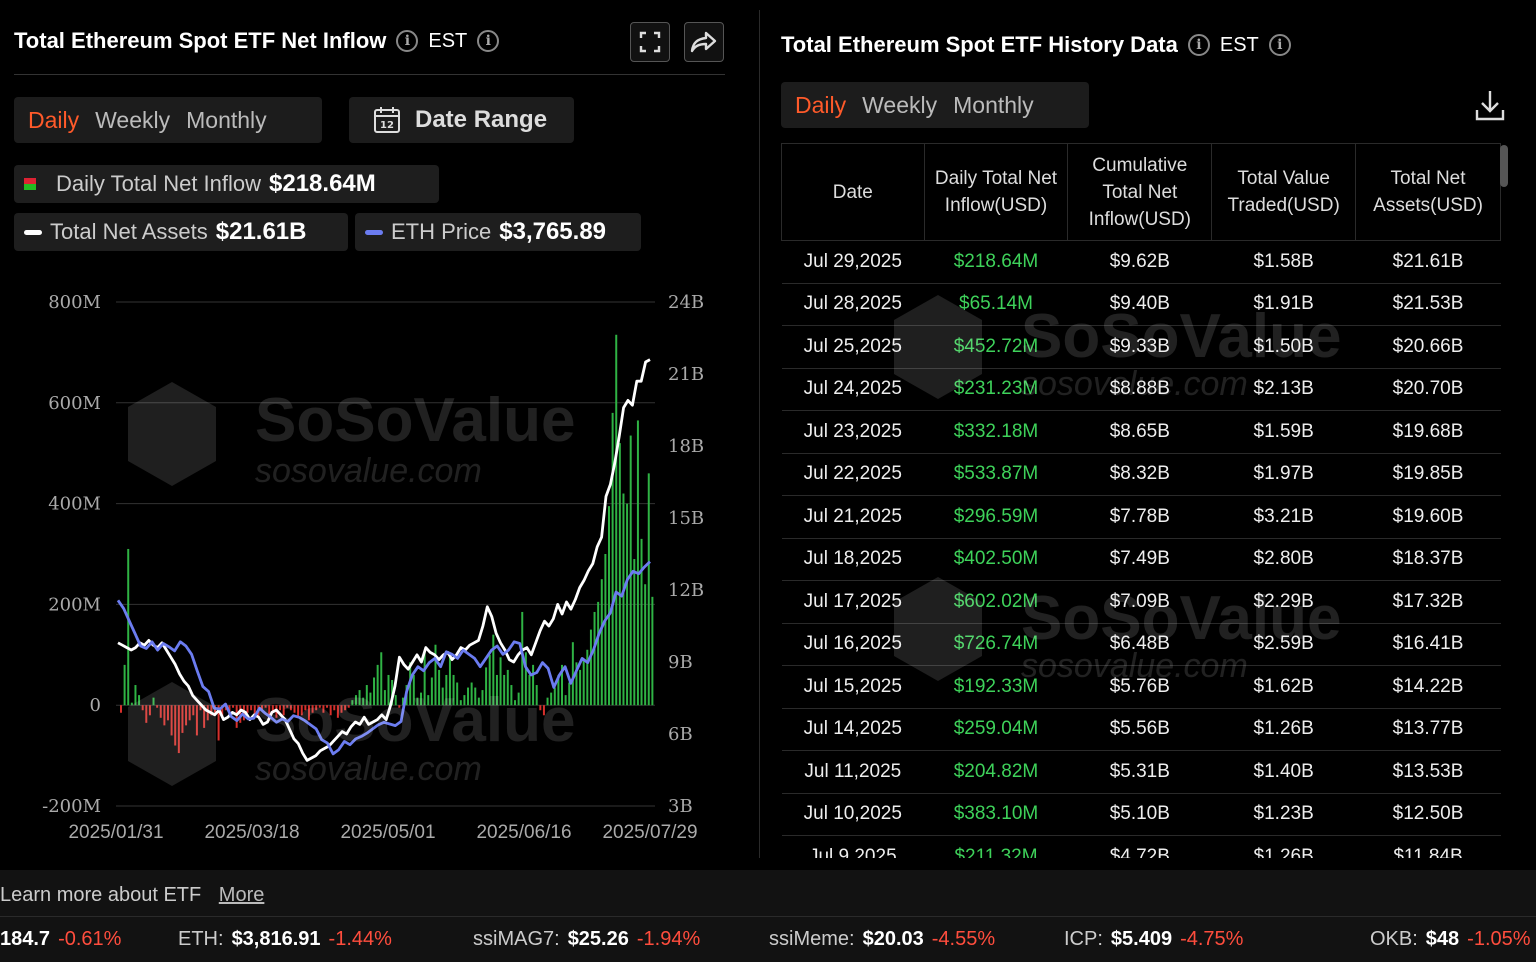 Image resolution: width=1536 pixels, height=962 pixels. What do you see at coordinates (1141, 474) in the screenshot?
I see `table-row: Jul 22,2025 $533.87M $8.32B $1.97B $19.85B` at bounding box center [1141, 474].